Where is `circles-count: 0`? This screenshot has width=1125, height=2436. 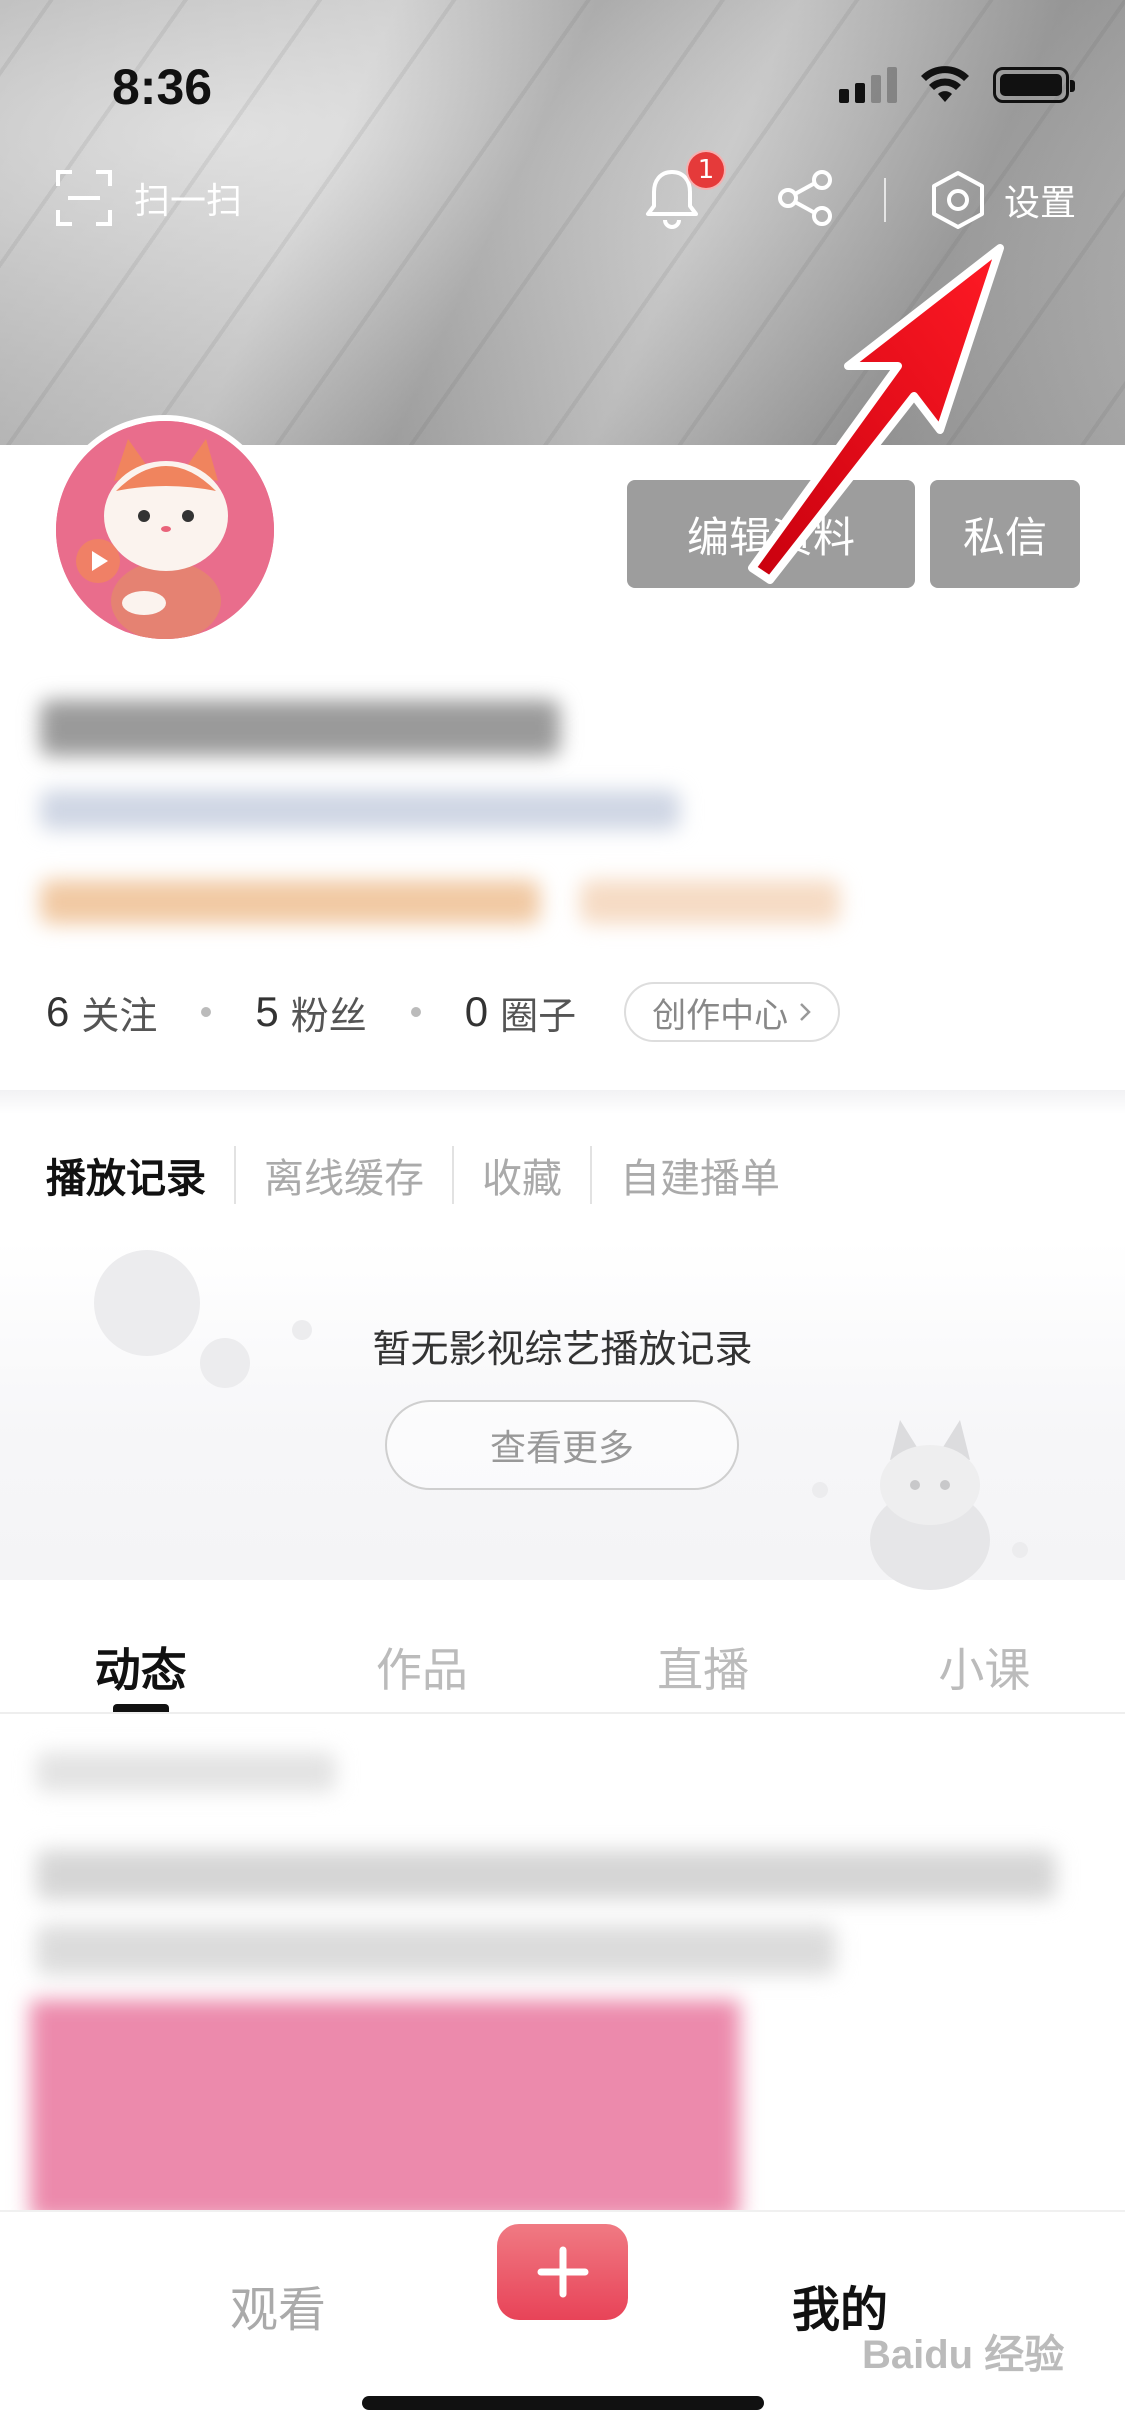 circles-count: 0 is located at coordinates (476, 1011).